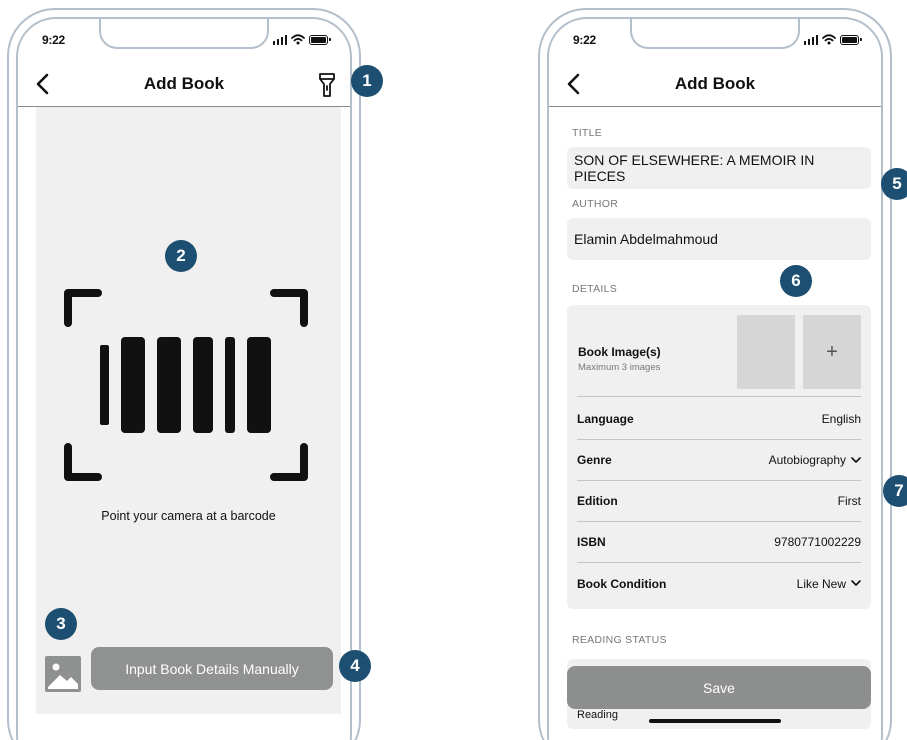  Describe the element at coordinates (807, 460) in the screenshot. I see `genre-value: Autobiography` at that location.